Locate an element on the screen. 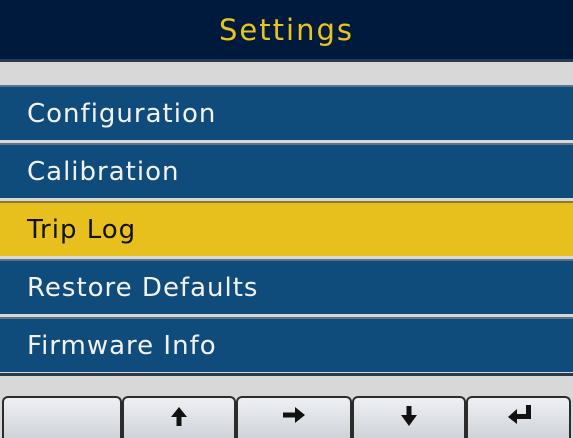  softkey-blank-button is located at coordinates (62, 417).